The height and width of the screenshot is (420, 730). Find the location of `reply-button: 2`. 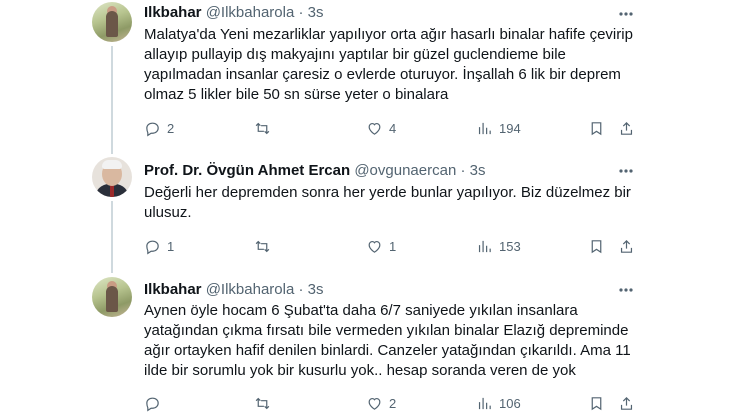

reply-button: 2 is located at coordinates (159, 128).